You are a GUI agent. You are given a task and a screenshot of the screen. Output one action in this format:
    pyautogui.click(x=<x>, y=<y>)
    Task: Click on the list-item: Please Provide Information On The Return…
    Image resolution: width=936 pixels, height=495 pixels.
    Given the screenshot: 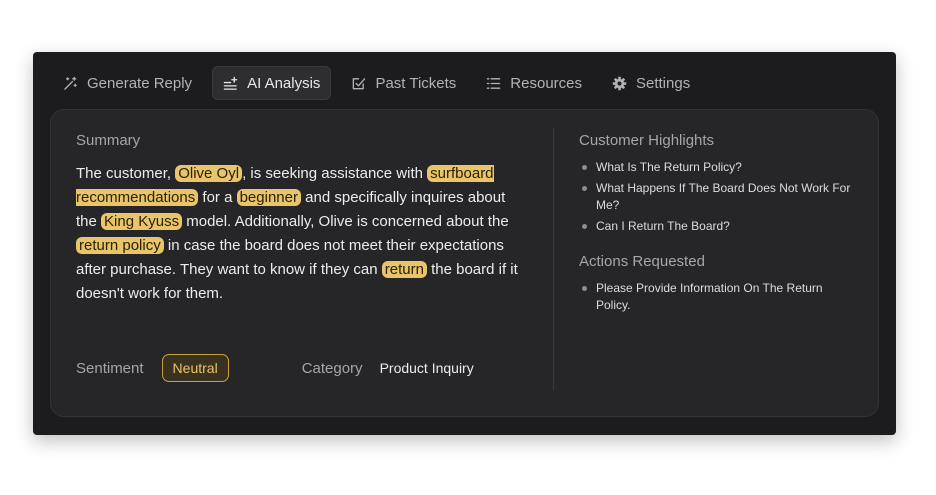 What is the action you would take?
    pyautogui.click(x=719, y=297)
    